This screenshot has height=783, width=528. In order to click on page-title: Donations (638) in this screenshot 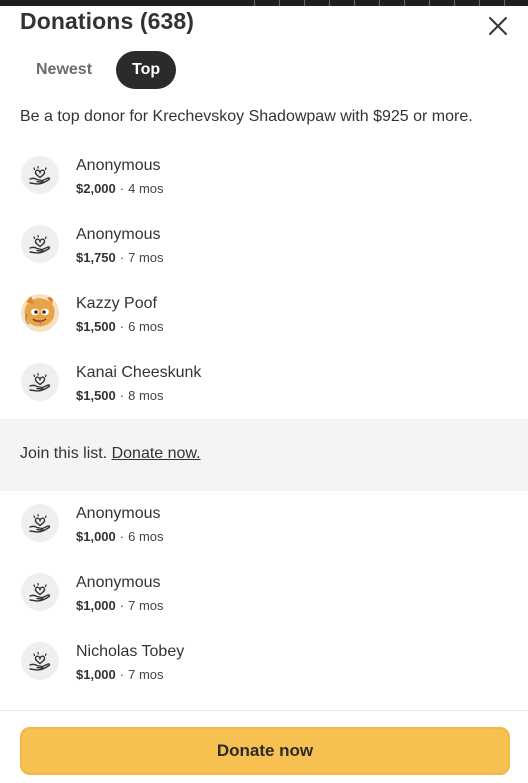, I will do `click(107, 21)`.